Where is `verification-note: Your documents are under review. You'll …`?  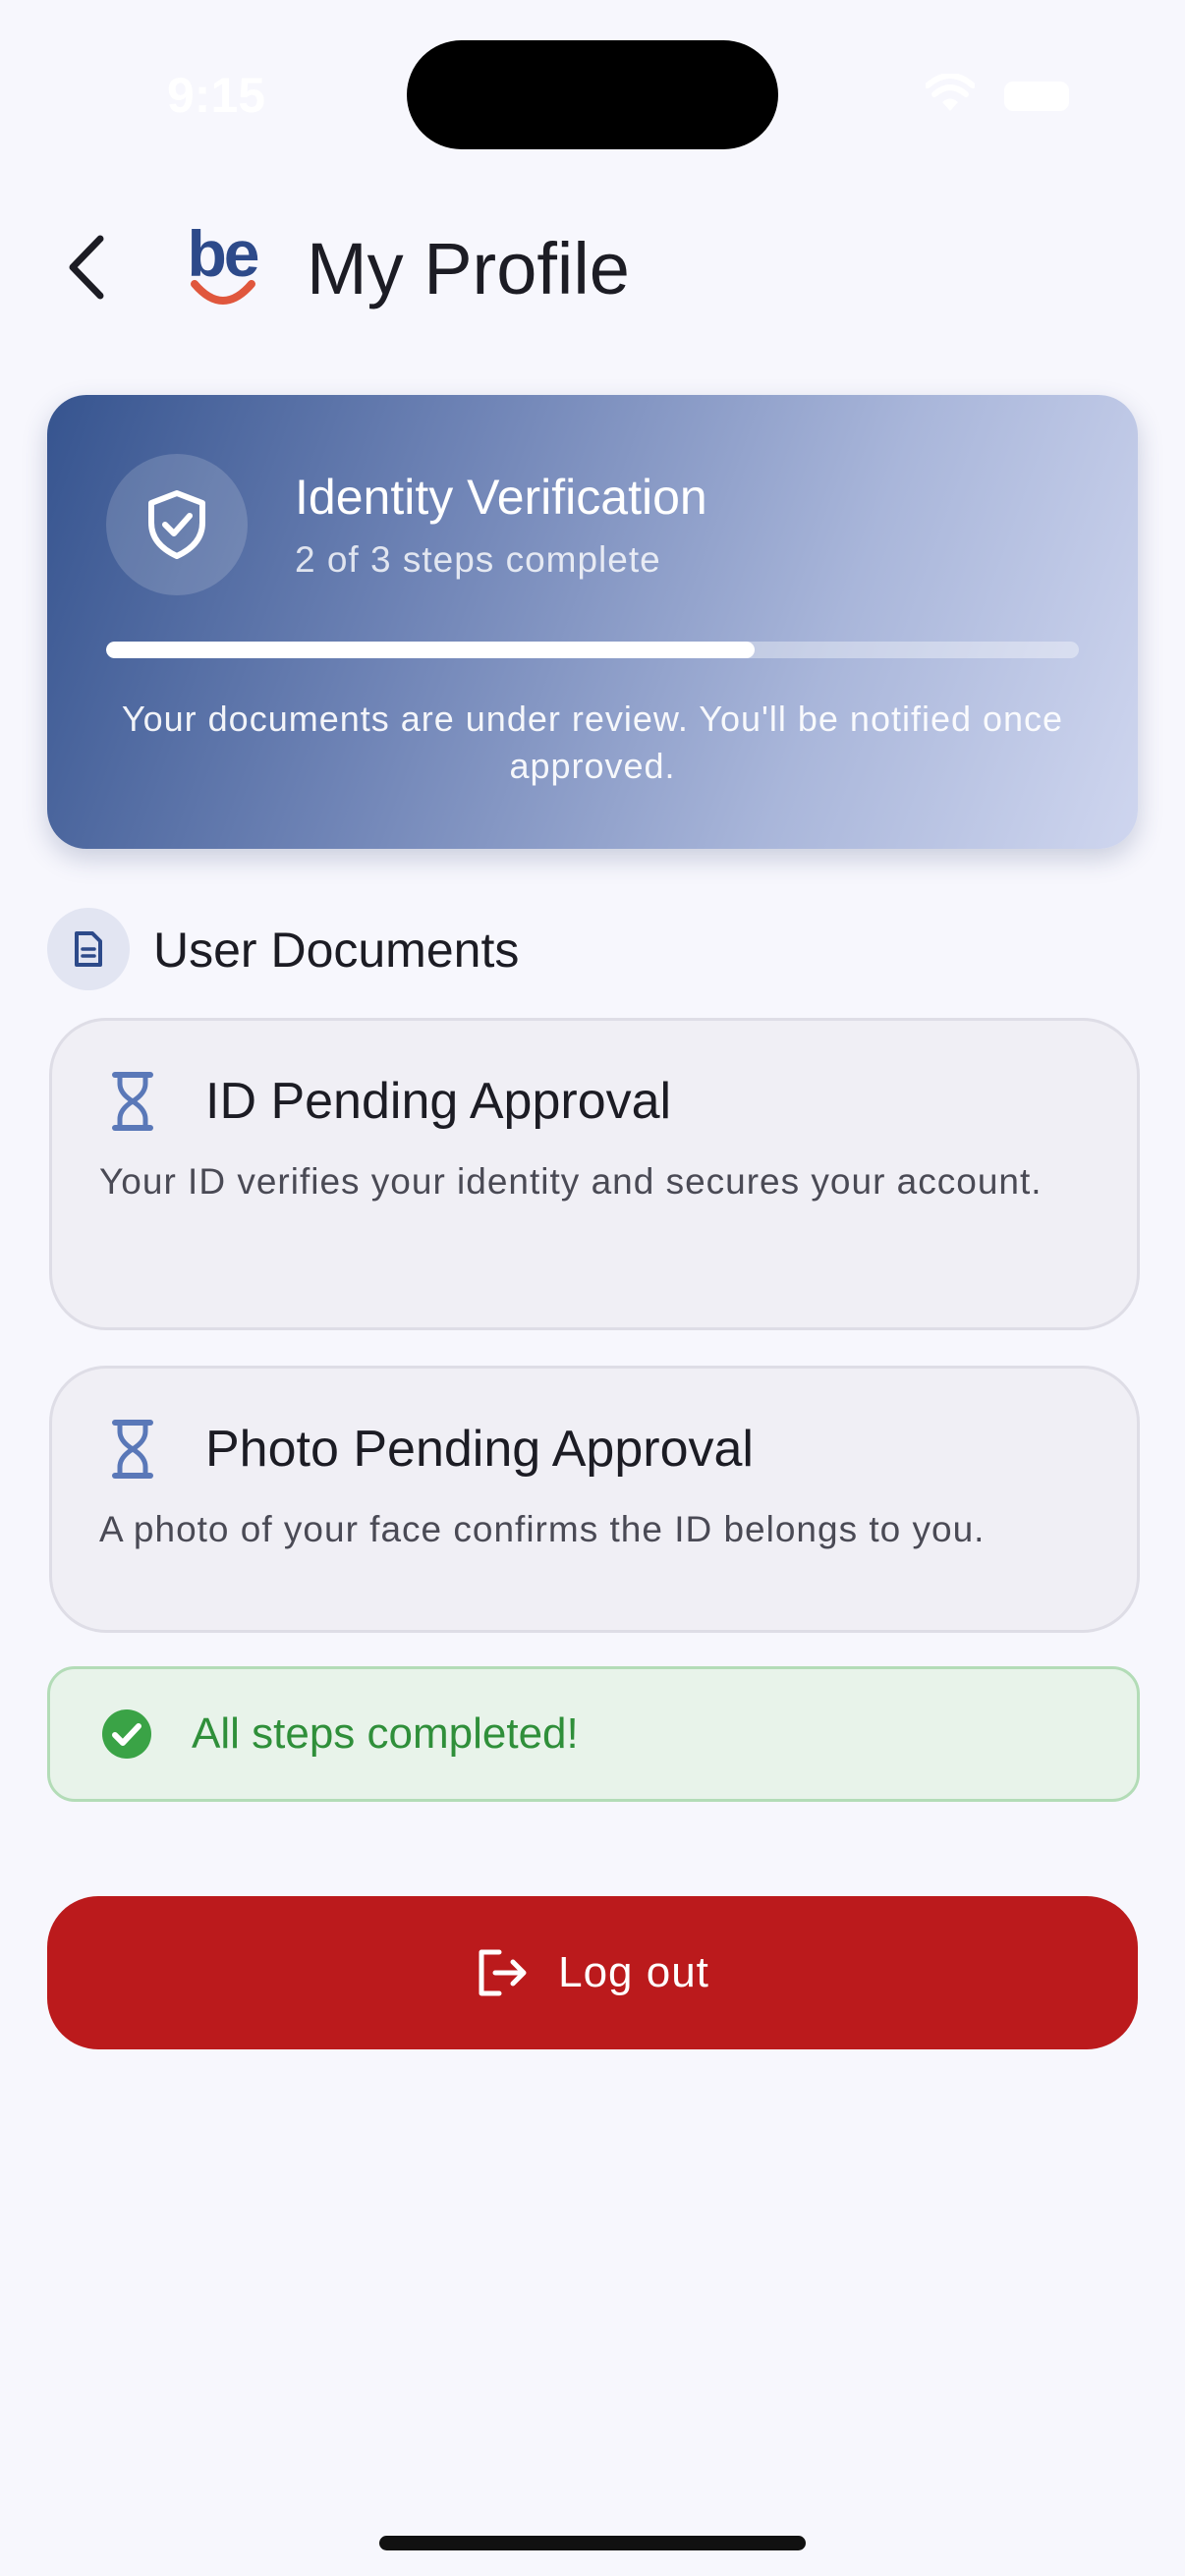 verification-note: Your documents are under review. You'll … is located at coordinates (592, 742).